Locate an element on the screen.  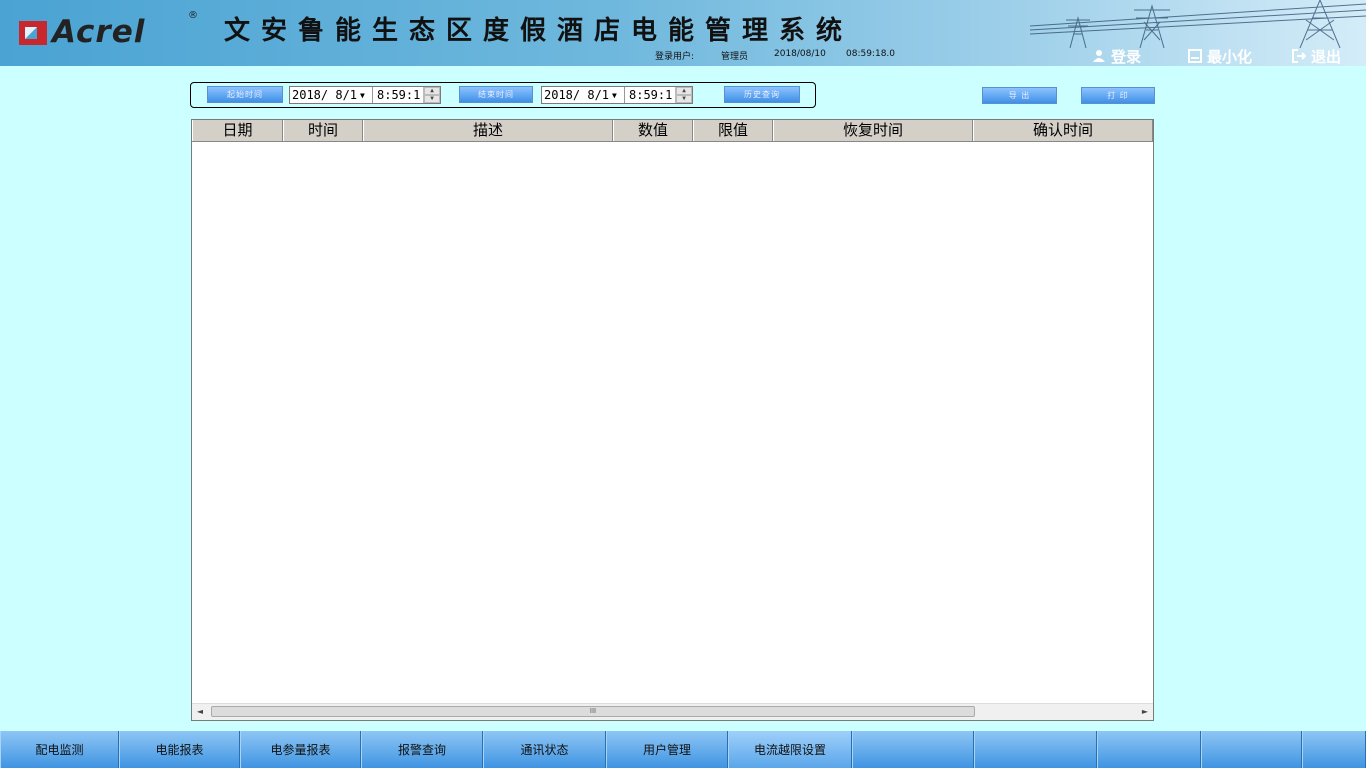
horizontal-scrollbar: ◄ III ► is located at coordinates (672, 711).